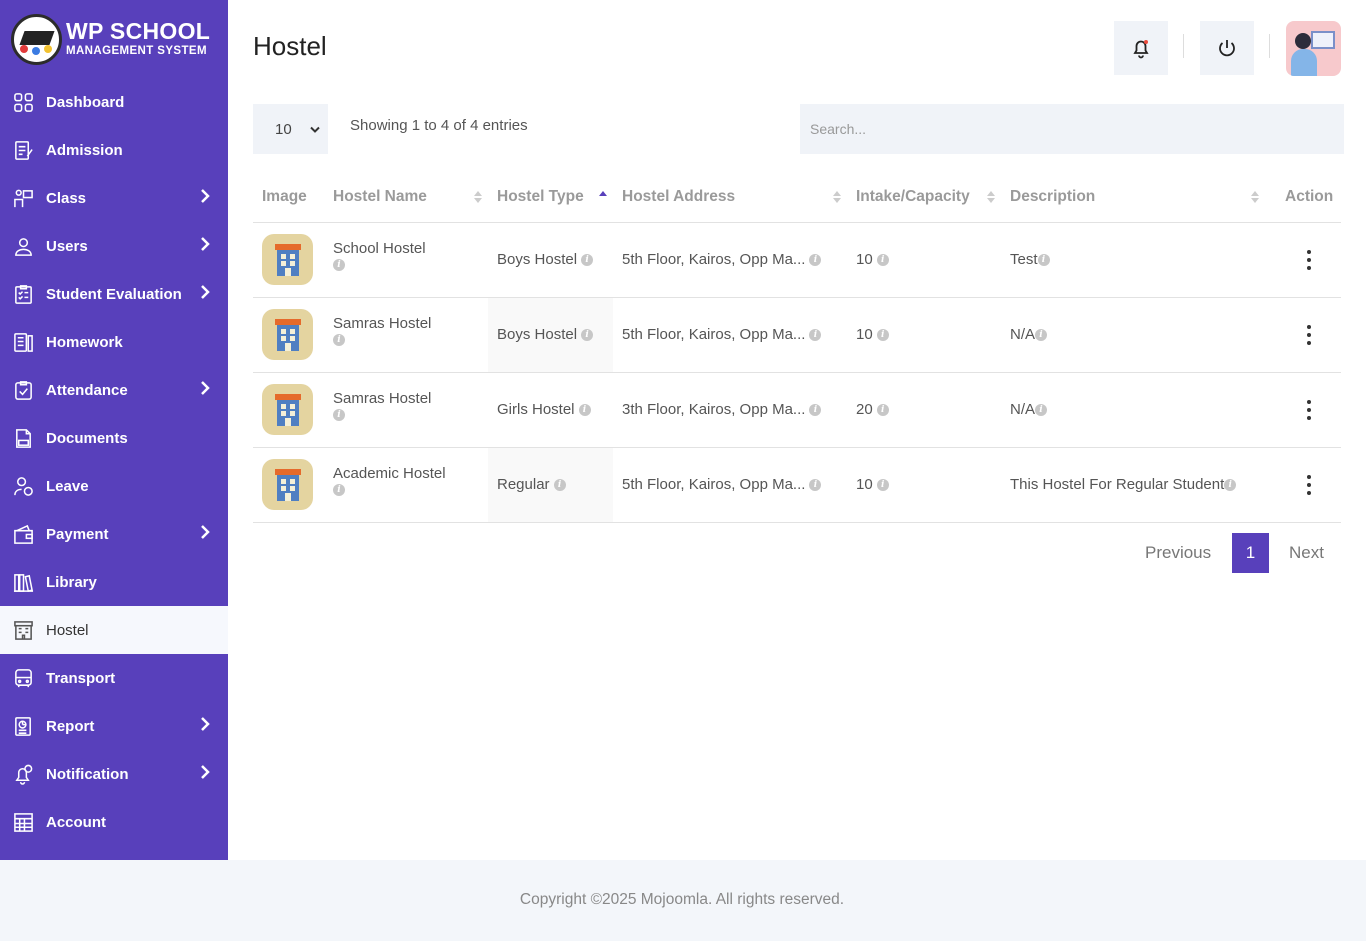  I want to click on sidebar-item-class: Class, so click(114, 198).